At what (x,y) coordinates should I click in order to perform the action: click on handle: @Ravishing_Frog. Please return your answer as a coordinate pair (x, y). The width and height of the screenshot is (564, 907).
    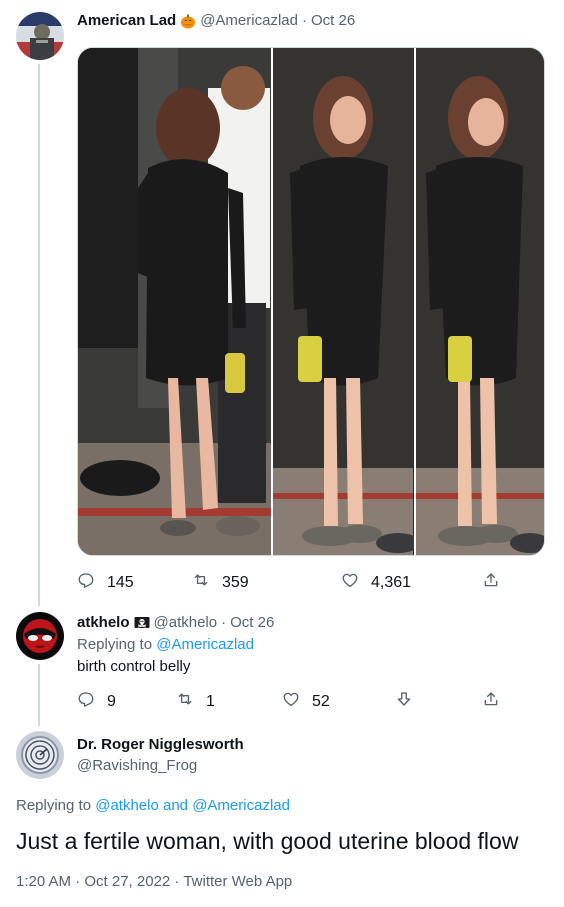
    Looking at the image, I should click on (137, 765).